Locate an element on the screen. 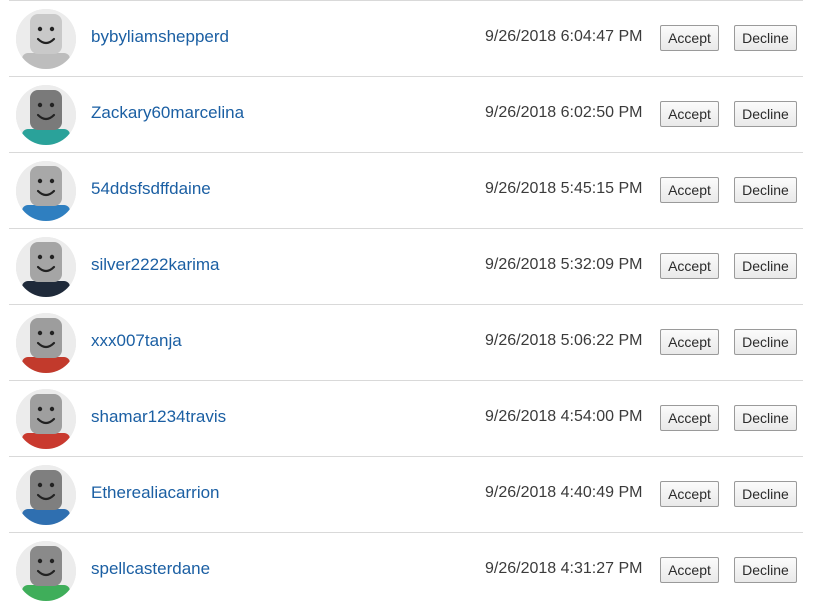 The image size is (825, 608). request-timestamp: 9/26/2018 5:45:15 PM is located at coordinates (564, 188).